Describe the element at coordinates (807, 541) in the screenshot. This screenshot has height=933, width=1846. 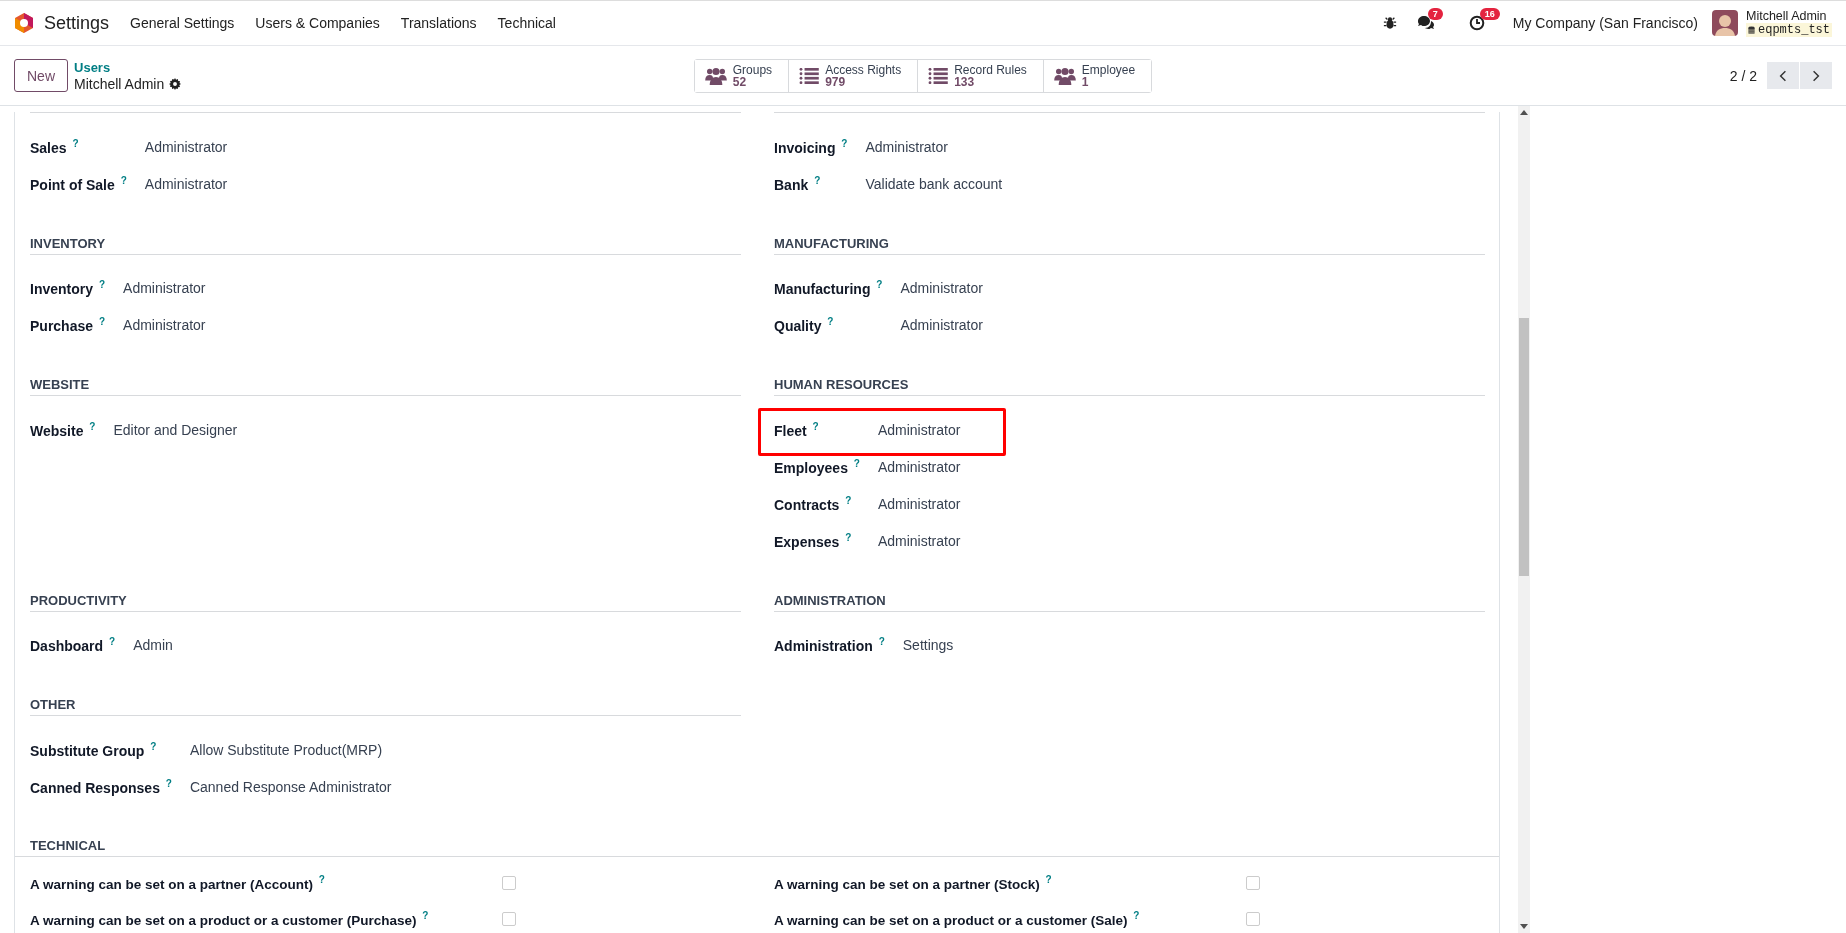
I see `field-label: Expenses` at that location.